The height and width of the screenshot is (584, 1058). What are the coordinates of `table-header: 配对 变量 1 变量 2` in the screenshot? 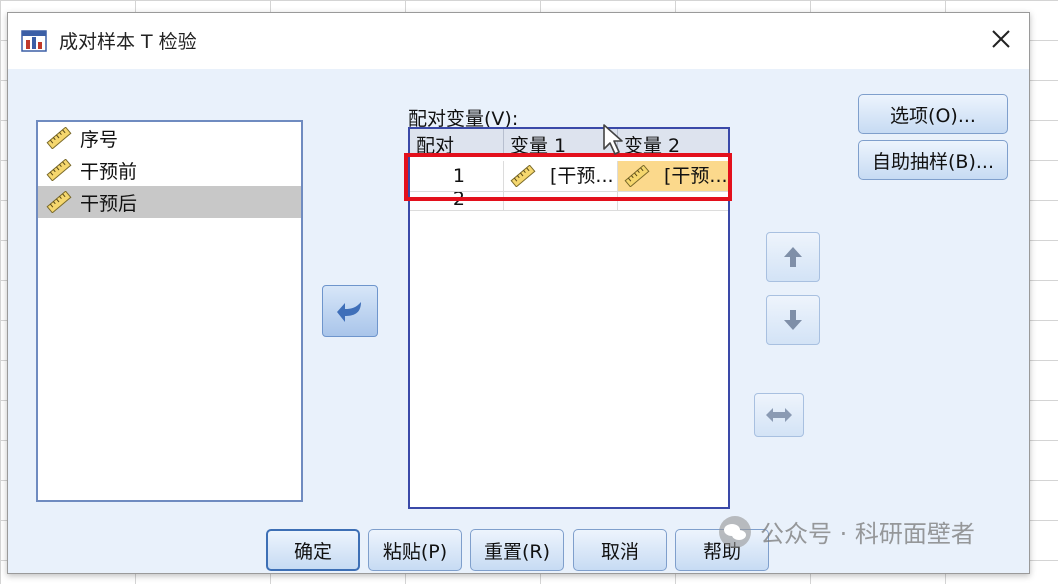 It's located at (569, 141).